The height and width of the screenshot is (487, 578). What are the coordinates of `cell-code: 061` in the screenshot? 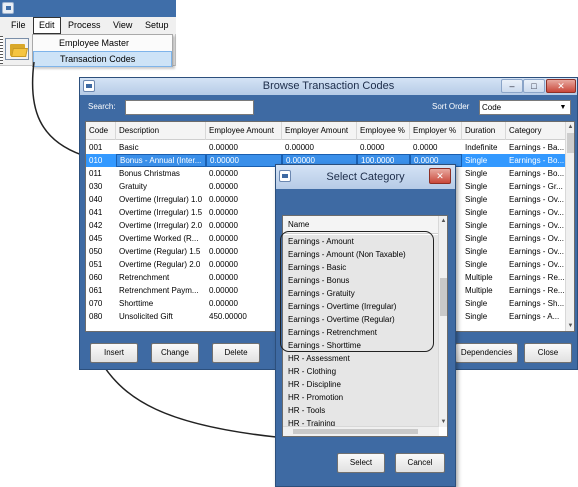 It's located at (96, 290).